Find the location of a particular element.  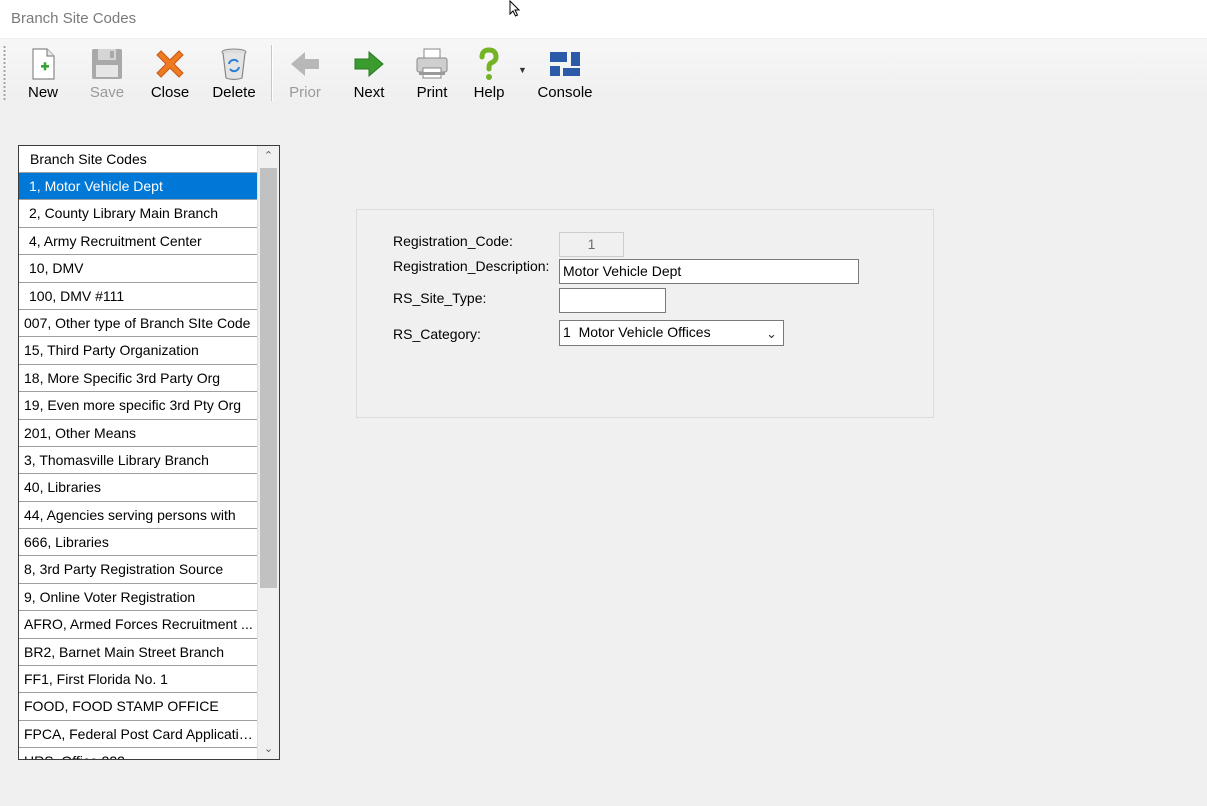

chevron-down-icon: ⌄ is located at coordinates (771, 333).